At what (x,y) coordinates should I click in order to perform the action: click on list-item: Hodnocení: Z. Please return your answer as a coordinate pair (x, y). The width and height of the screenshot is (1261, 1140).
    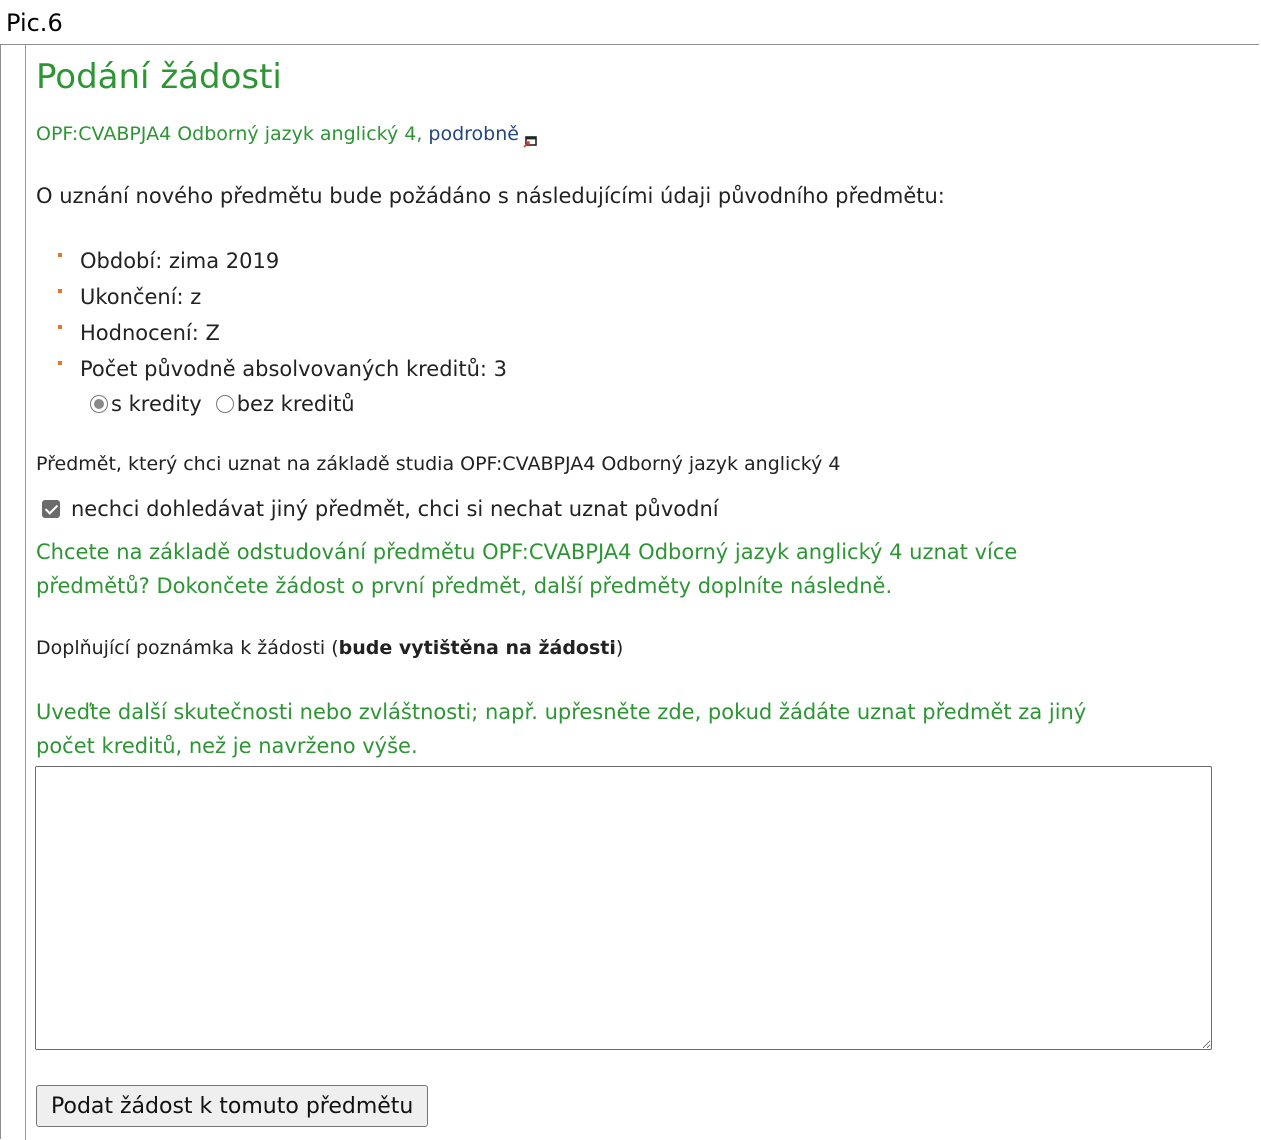
    Looking at the image, I should click on (280, 333).